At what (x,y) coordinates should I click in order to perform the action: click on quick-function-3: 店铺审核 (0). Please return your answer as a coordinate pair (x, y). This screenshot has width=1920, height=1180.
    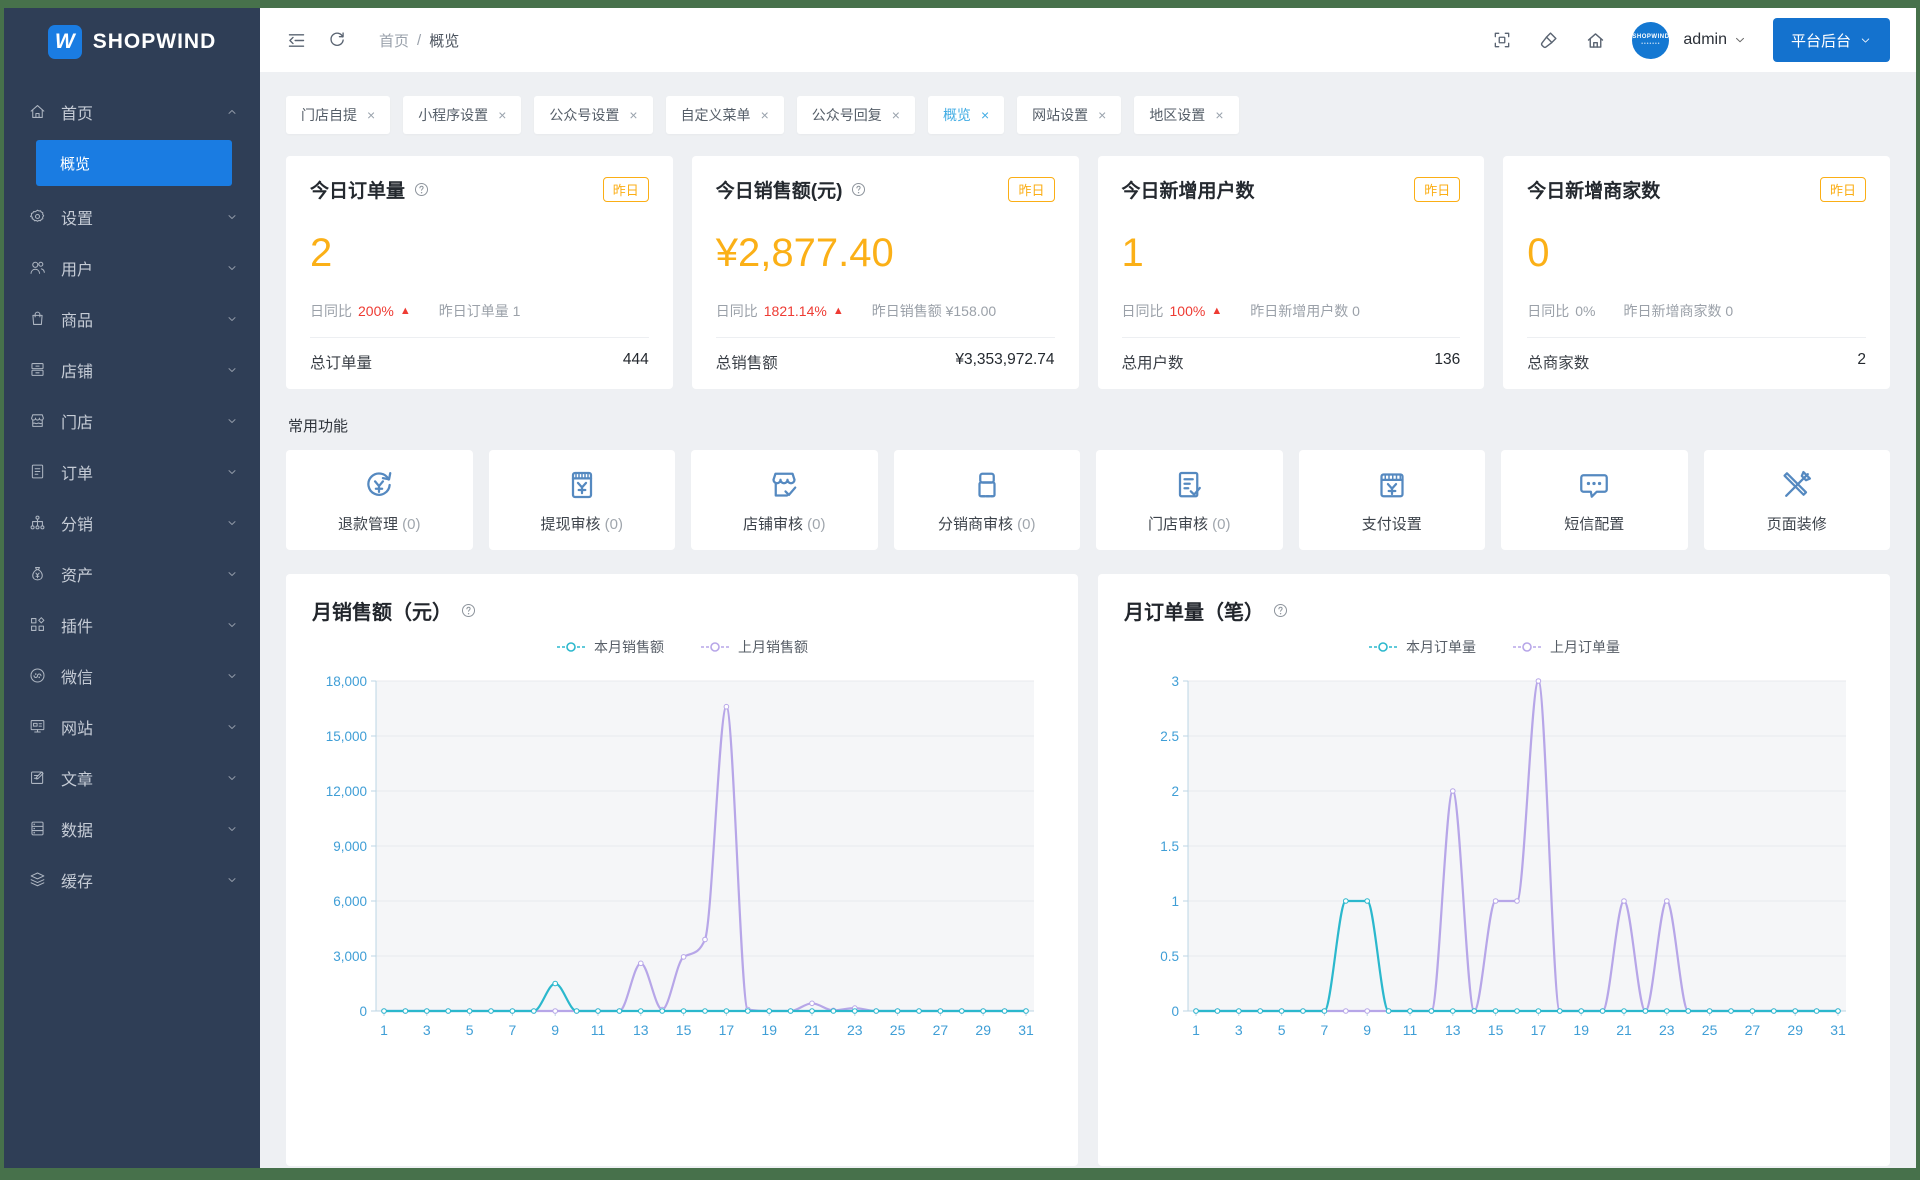
    Looking at the image, I should click on (784, 500).